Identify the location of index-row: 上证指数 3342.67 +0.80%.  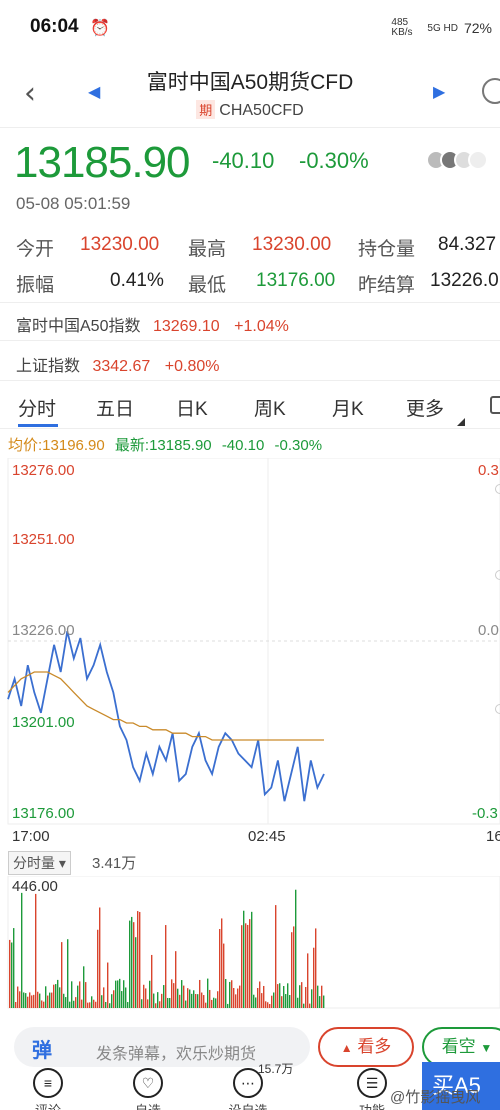
(117, 364).